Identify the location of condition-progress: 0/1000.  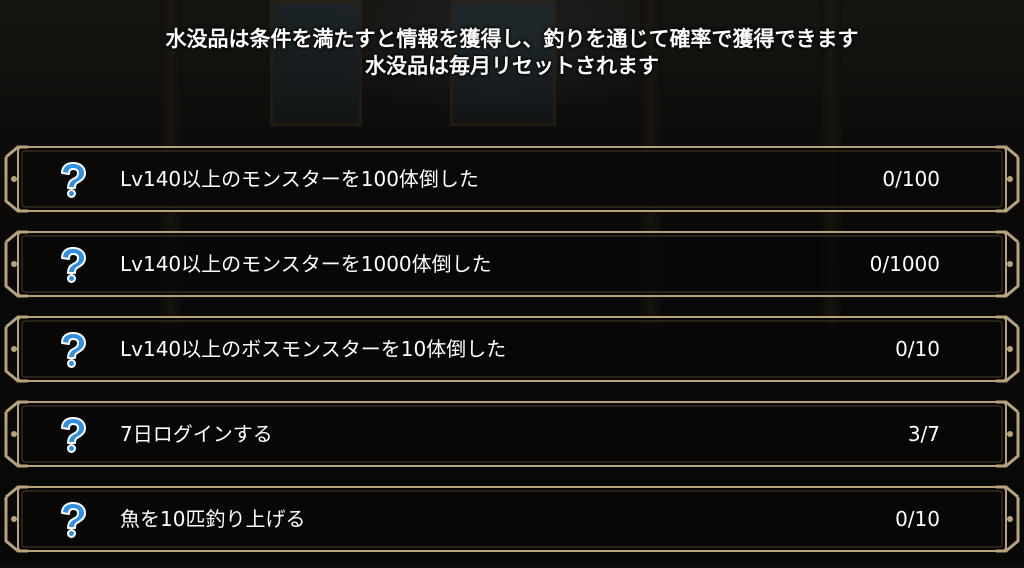
(904, 264).